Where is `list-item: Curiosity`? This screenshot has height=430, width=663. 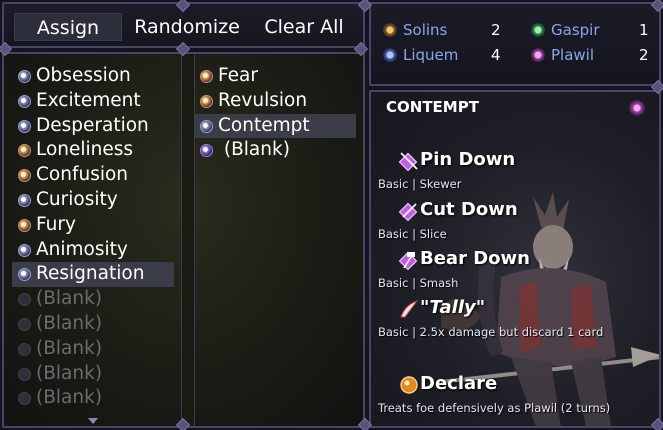
list-item: Curiosity is located at coordinates (93, 200).